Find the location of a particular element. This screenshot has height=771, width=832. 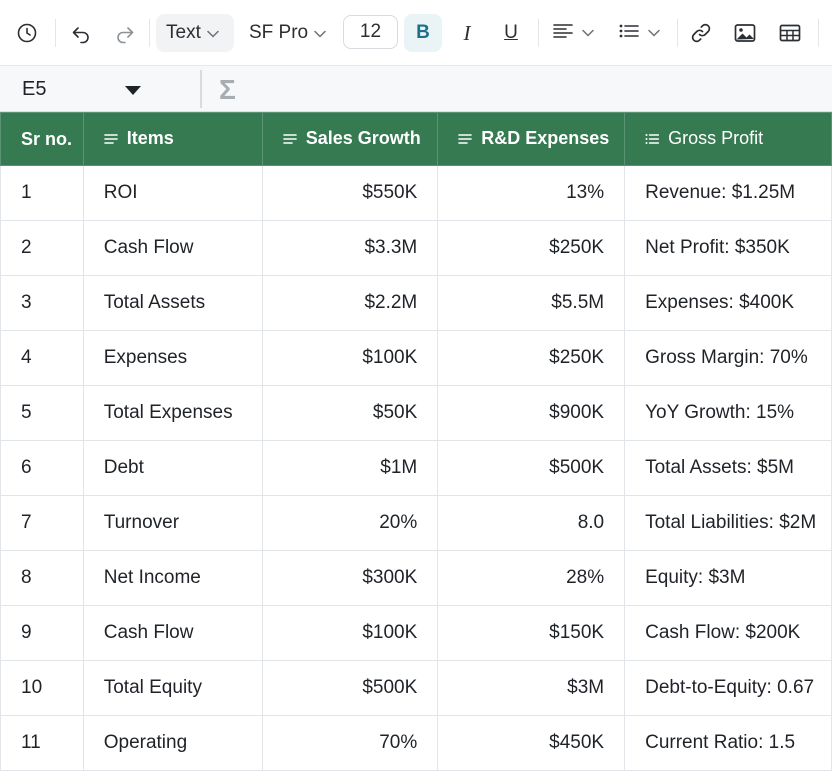

sr-no-cell: 6 is located at coordinates (42, 468).